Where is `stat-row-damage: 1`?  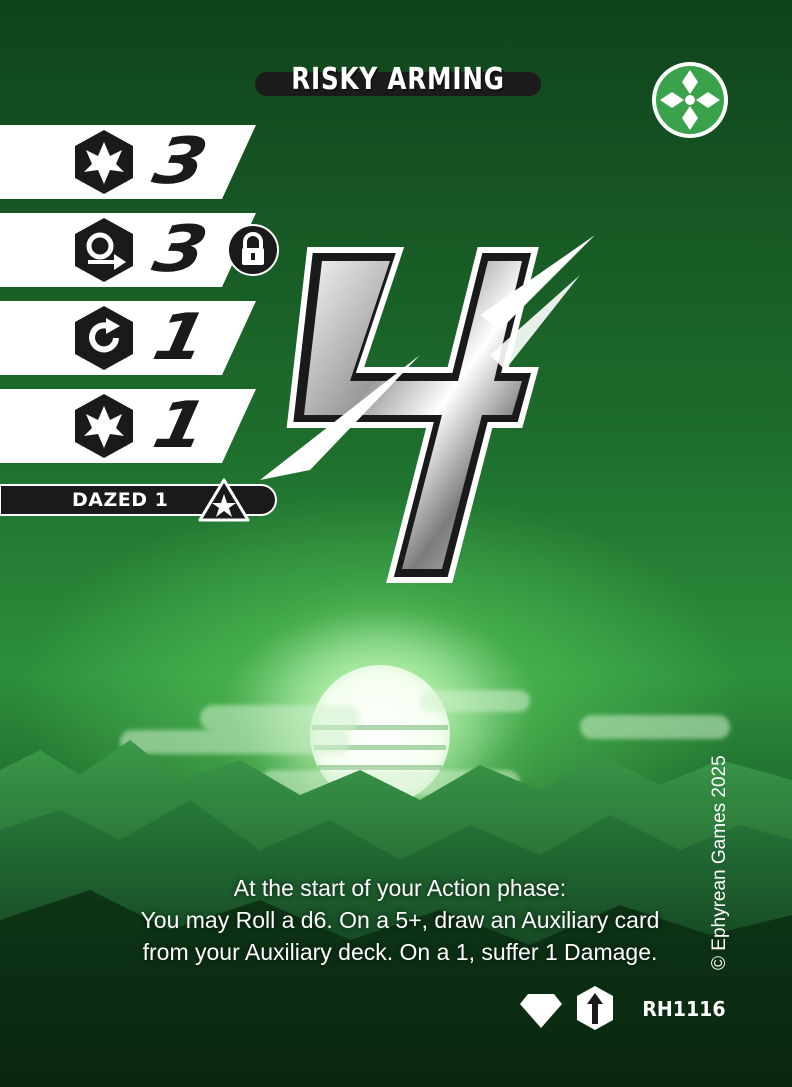
stat-row-damage: 1 is located at coordinates (130, 426).